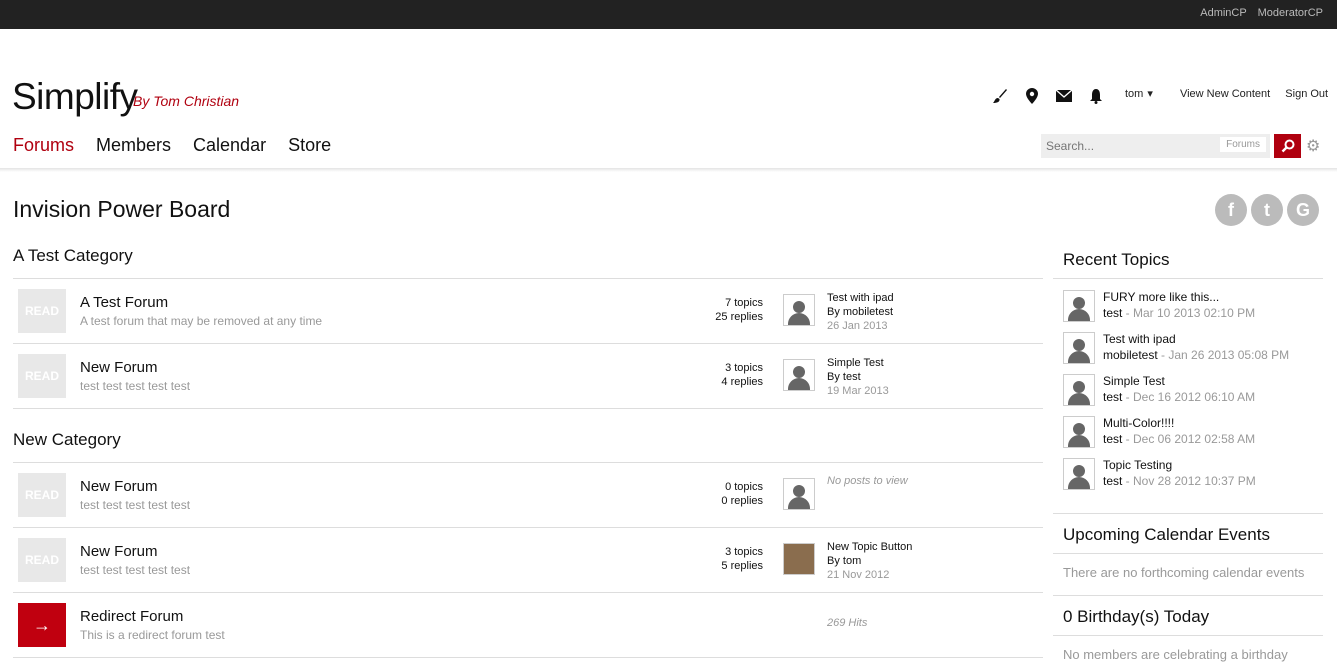  Describe the element at coordinates (1313, 145) in the screenshot. I see `gear-icon: ⚙` at that location.